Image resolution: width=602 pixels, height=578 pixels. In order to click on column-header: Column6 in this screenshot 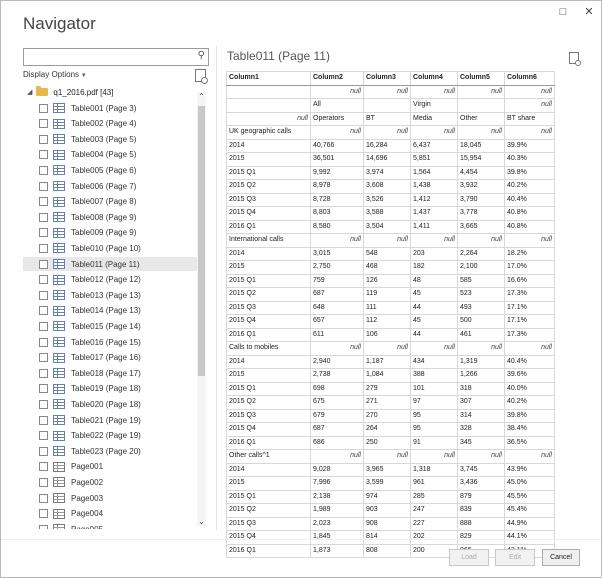, I will do `click(529, 78)`.